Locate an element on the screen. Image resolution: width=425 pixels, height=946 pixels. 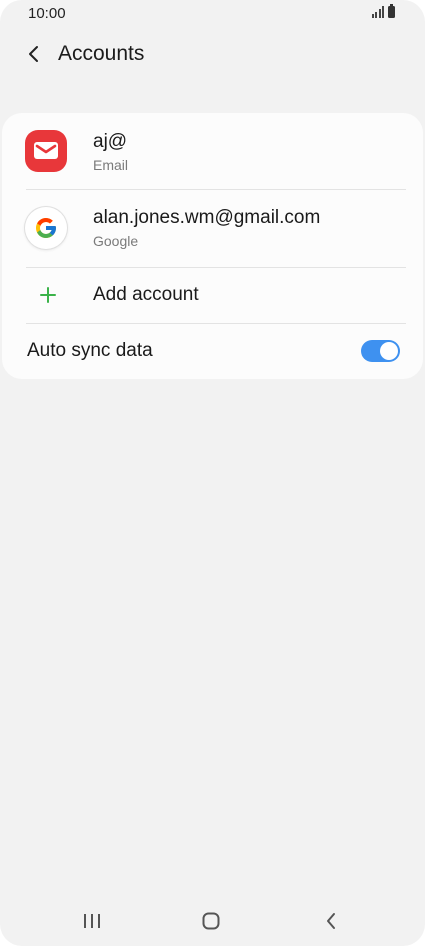
chevron-left-icon is located at coordinates (33, 54).